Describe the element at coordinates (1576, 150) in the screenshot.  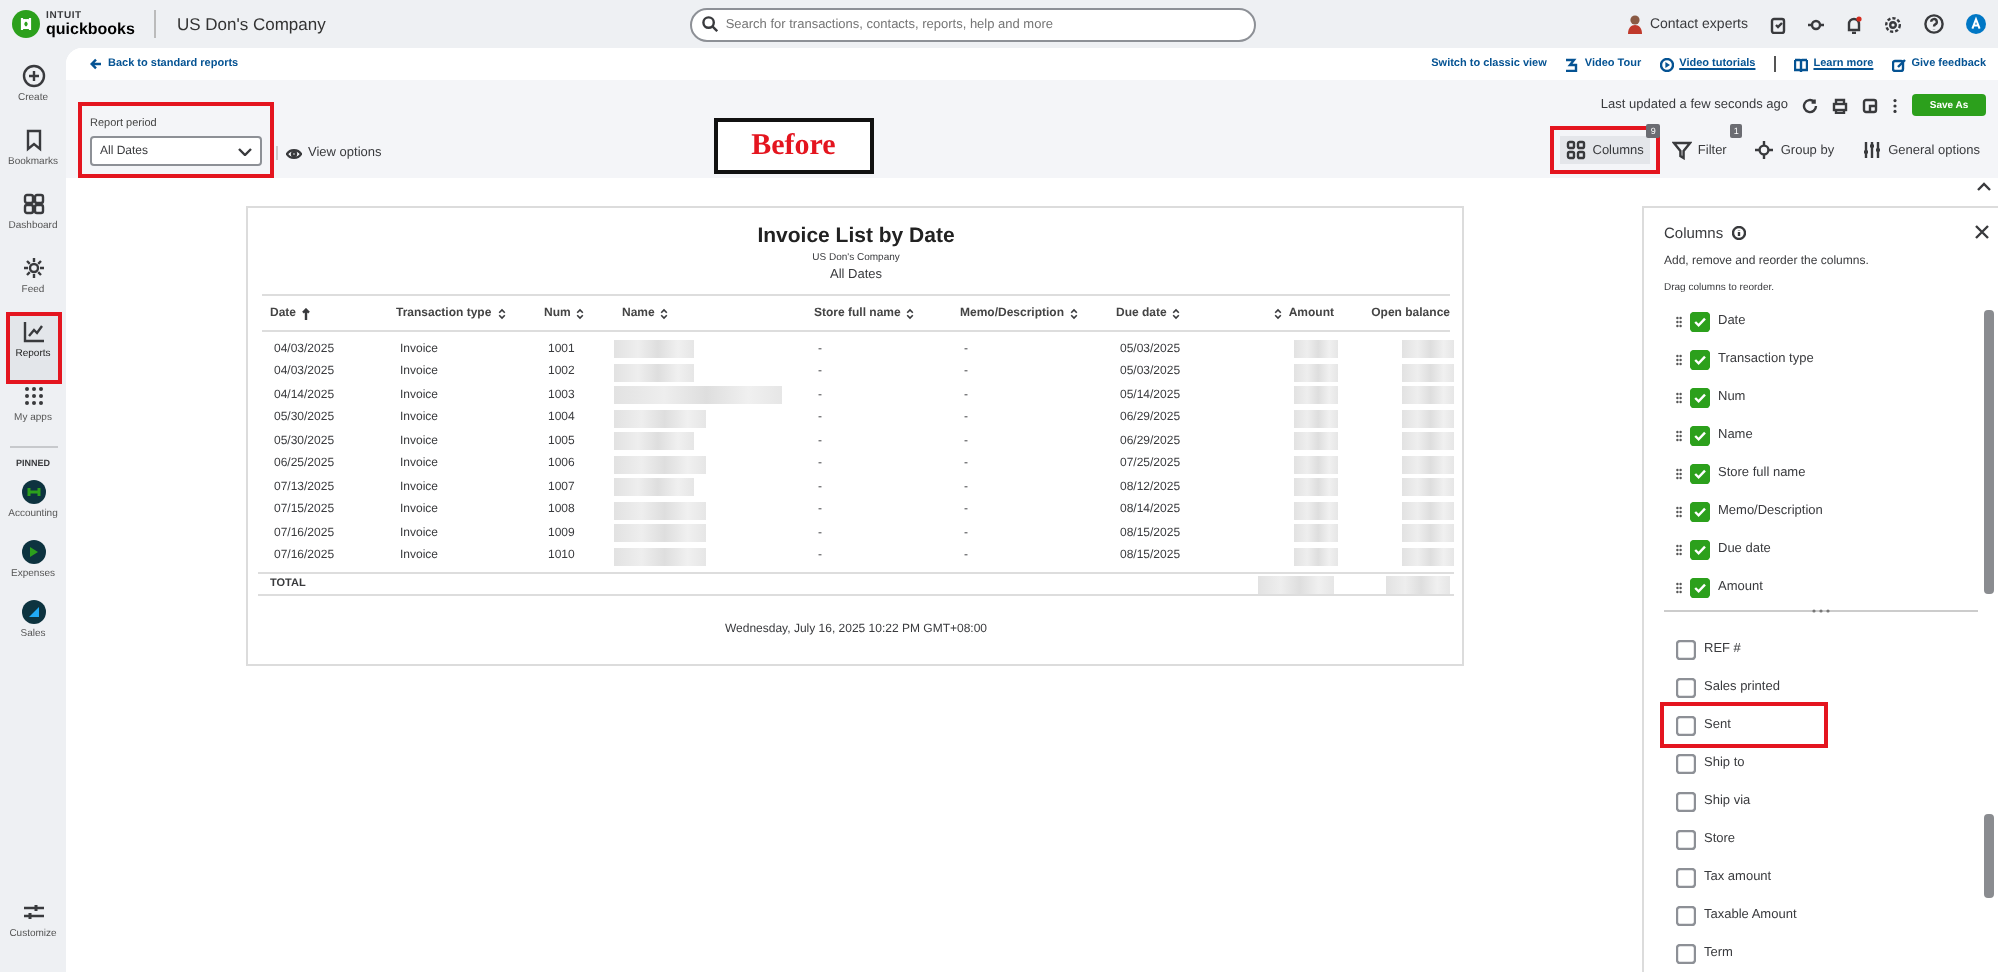
I see `columns-icon` at that location.